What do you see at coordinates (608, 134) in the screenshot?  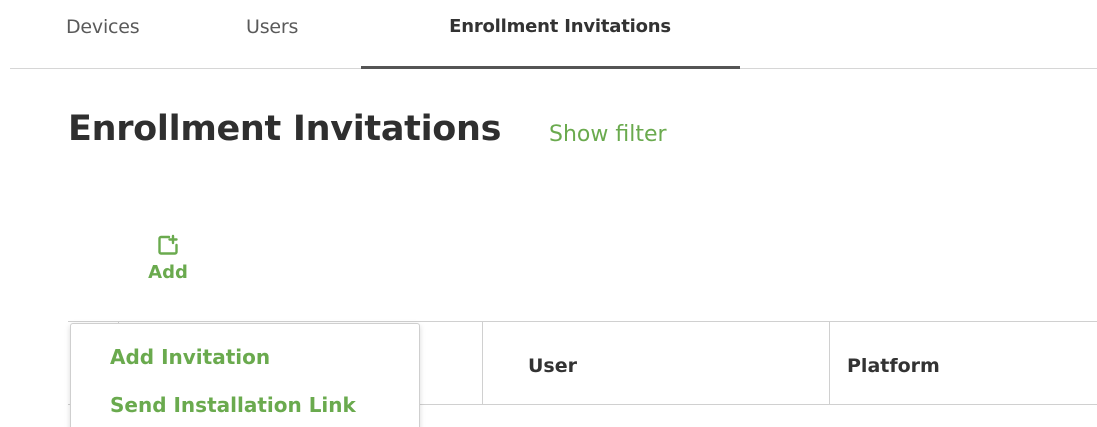 I see `show-filter-link: Show filter` at bounding box center [608, 134].